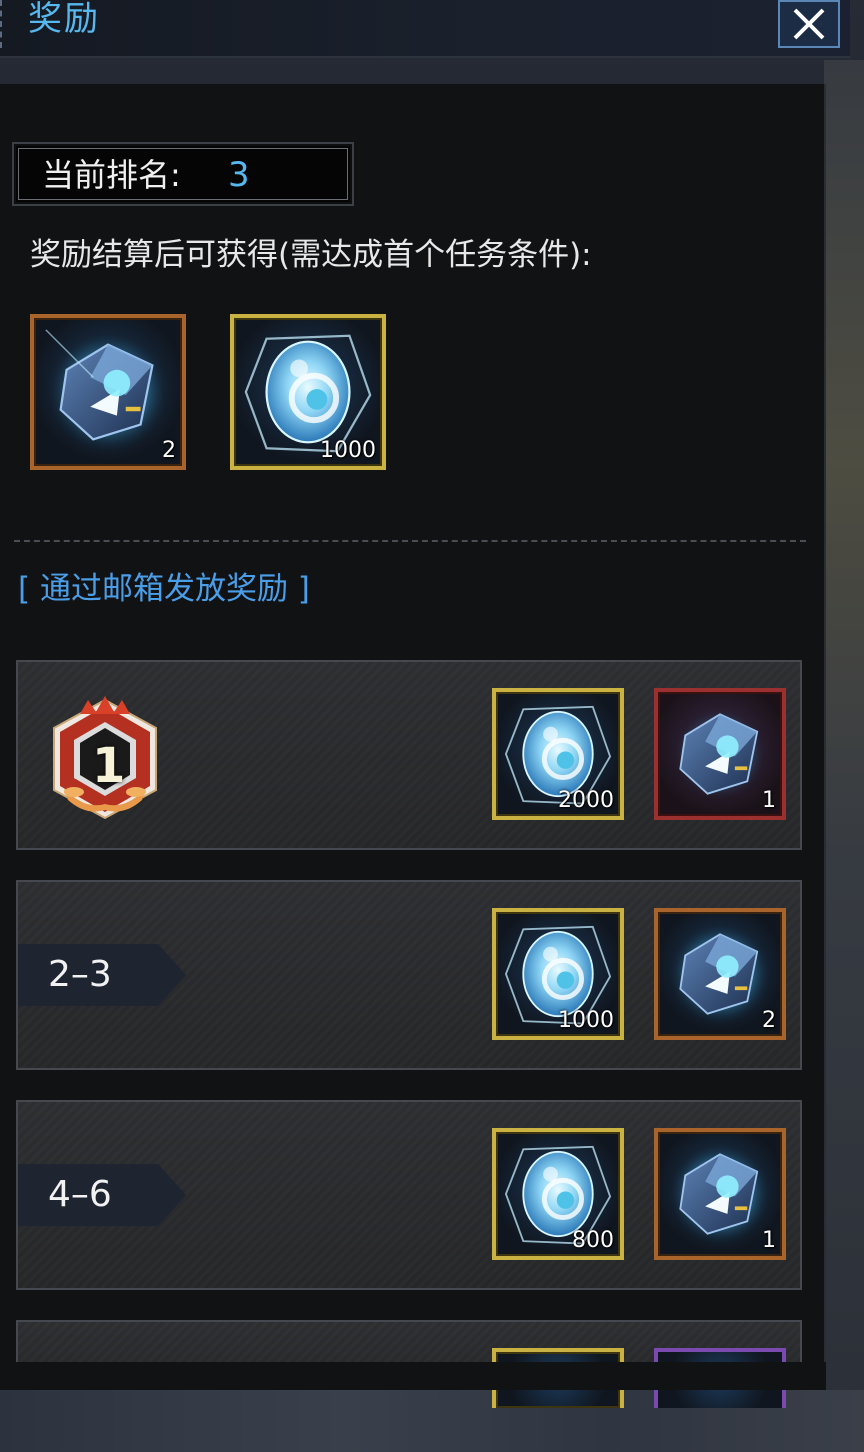 Image resolution: width=864 pixels, height=1452 pixels. I want to click on crystal-cube-icon, so click(108, 392).